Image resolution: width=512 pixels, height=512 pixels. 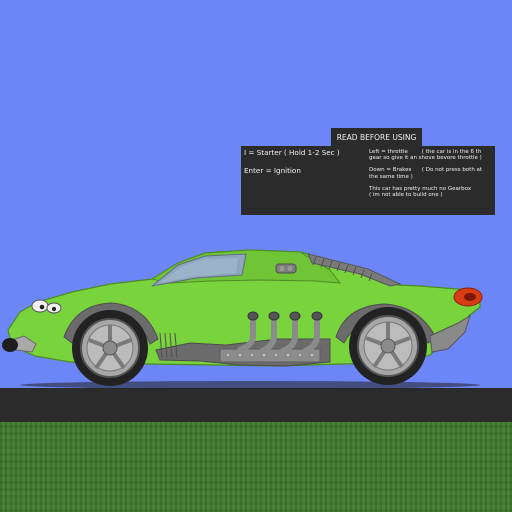 I want to click on side-intake, so click(x=286, y=268).